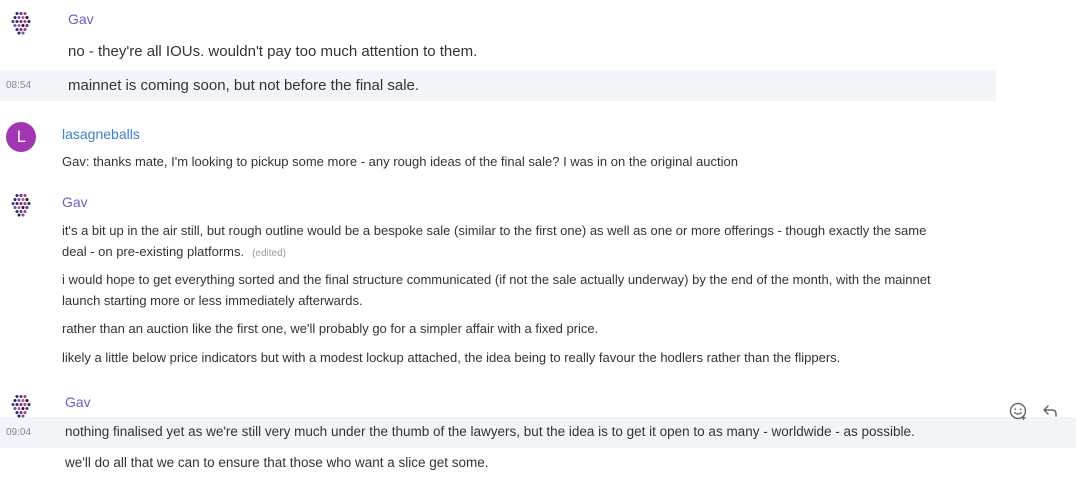 This screenshot has width=1080, height=486. Describe the element at coordinates (19, 432) in the screenshot. I see `timestamp: 09:04` at that location.